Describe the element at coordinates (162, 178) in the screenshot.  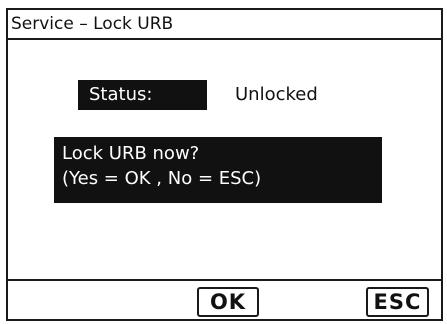
I see `prompt-instructions: (Yes = OK , No = ESC)` at that location.